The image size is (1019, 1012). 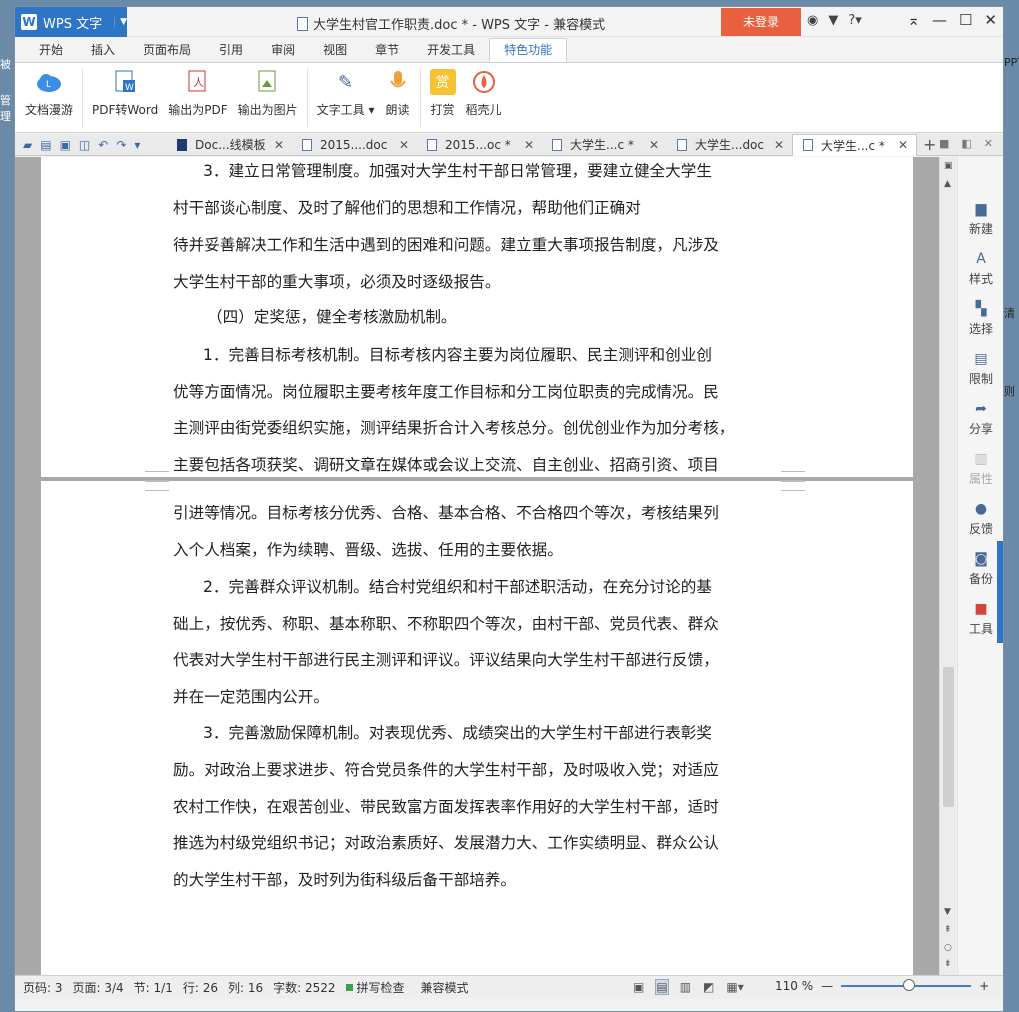 I want to click on select-browse-object-icon: ○, so click(x=948, y=948).